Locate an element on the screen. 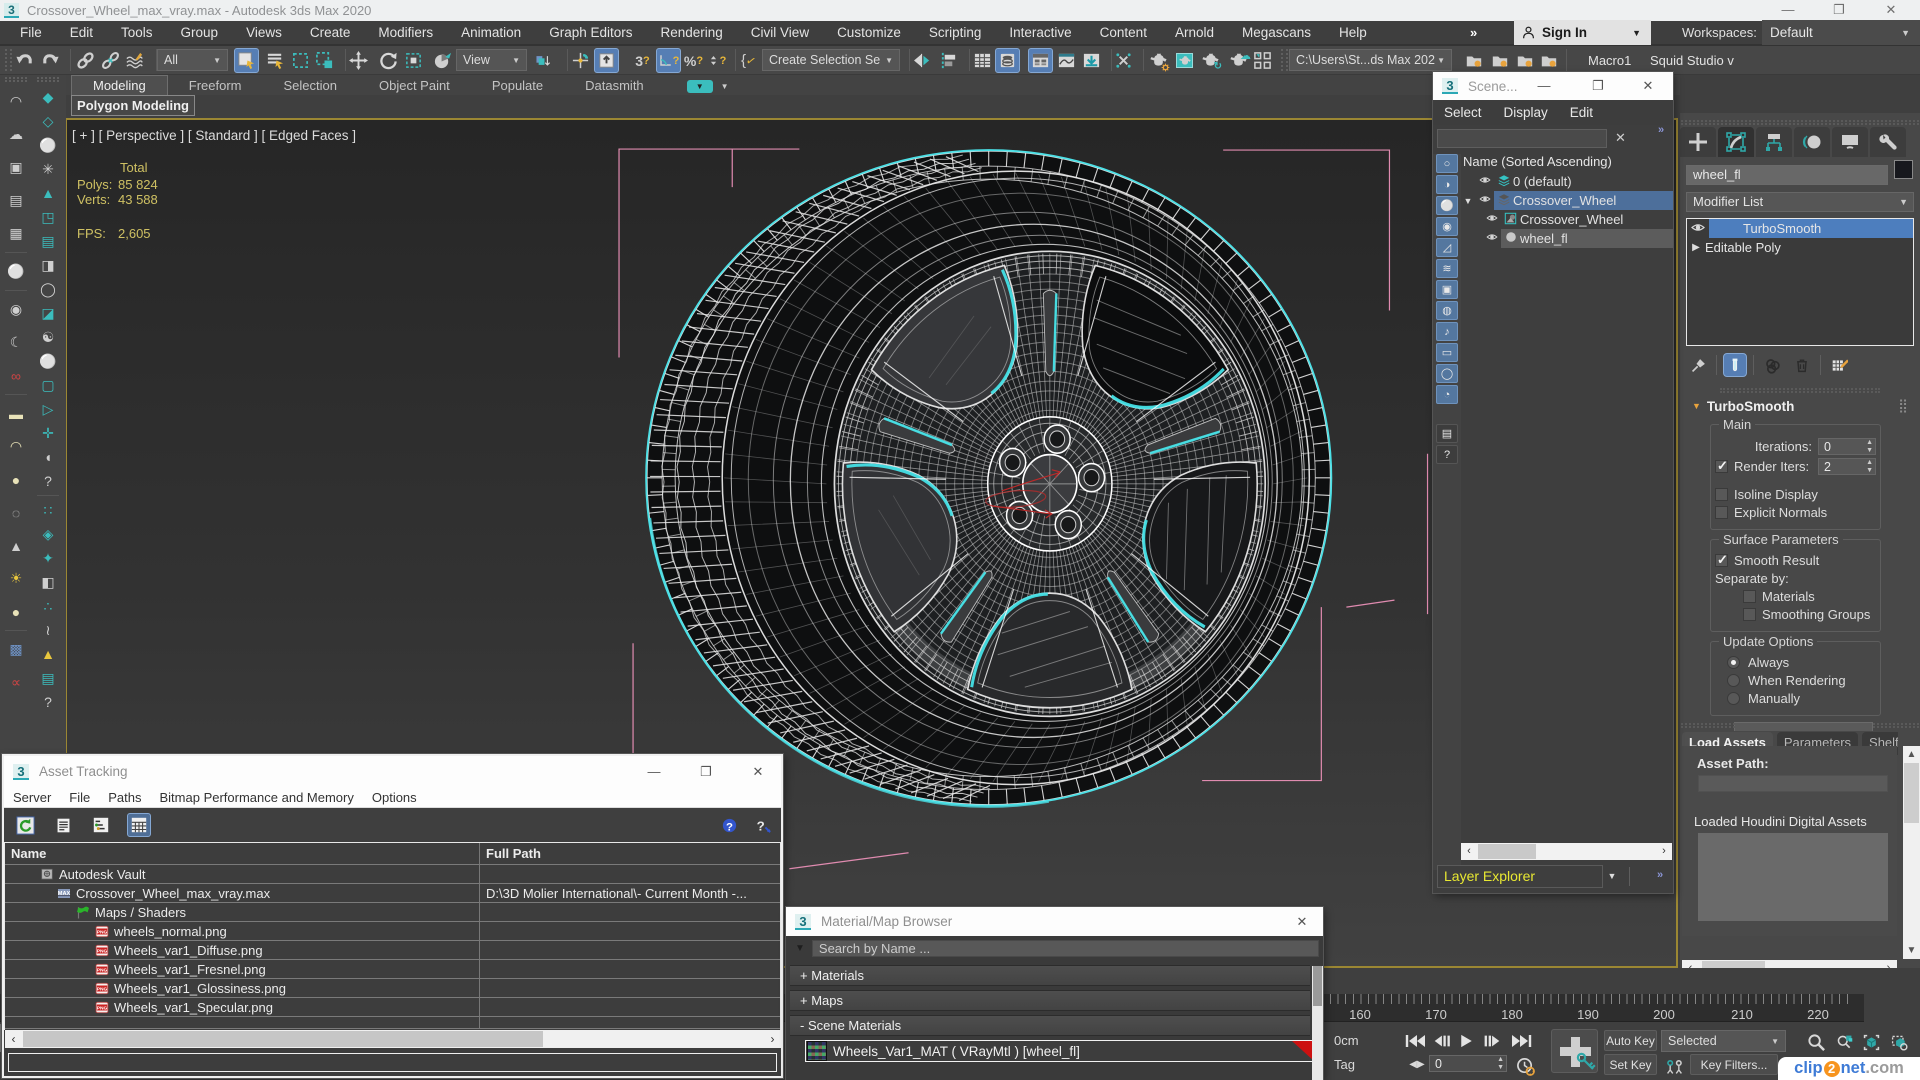 The width and height of the screenshot is (1920, 1080). go-to-end-button is located at coordinates (1521, 1040).